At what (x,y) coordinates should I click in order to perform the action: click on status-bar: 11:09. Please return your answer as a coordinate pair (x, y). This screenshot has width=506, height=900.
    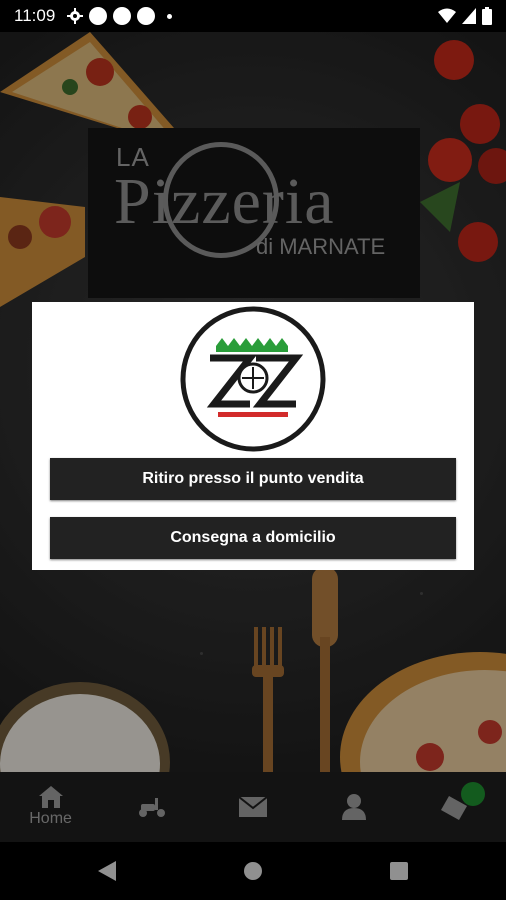
    Looking at the image, I should click on (253, 16).